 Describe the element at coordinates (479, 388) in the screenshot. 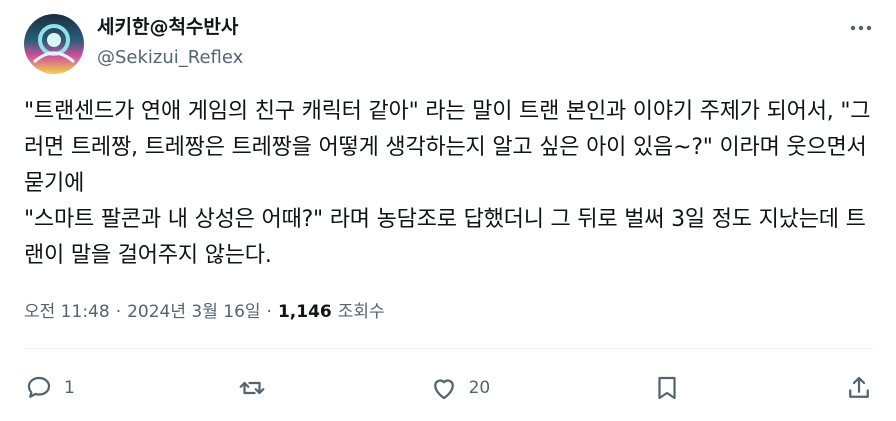

I see `like-count: 20` at that location.